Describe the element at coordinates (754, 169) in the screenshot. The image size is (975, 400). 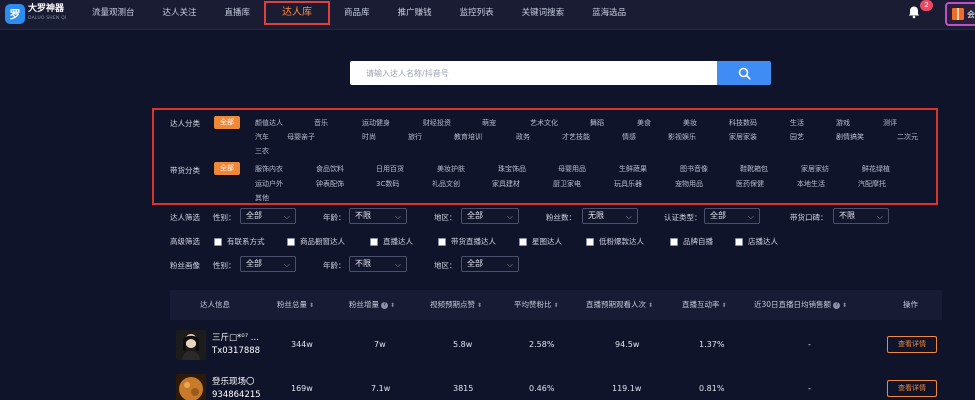
I see `goods-category-item: 鞋靴箱包` at that location.